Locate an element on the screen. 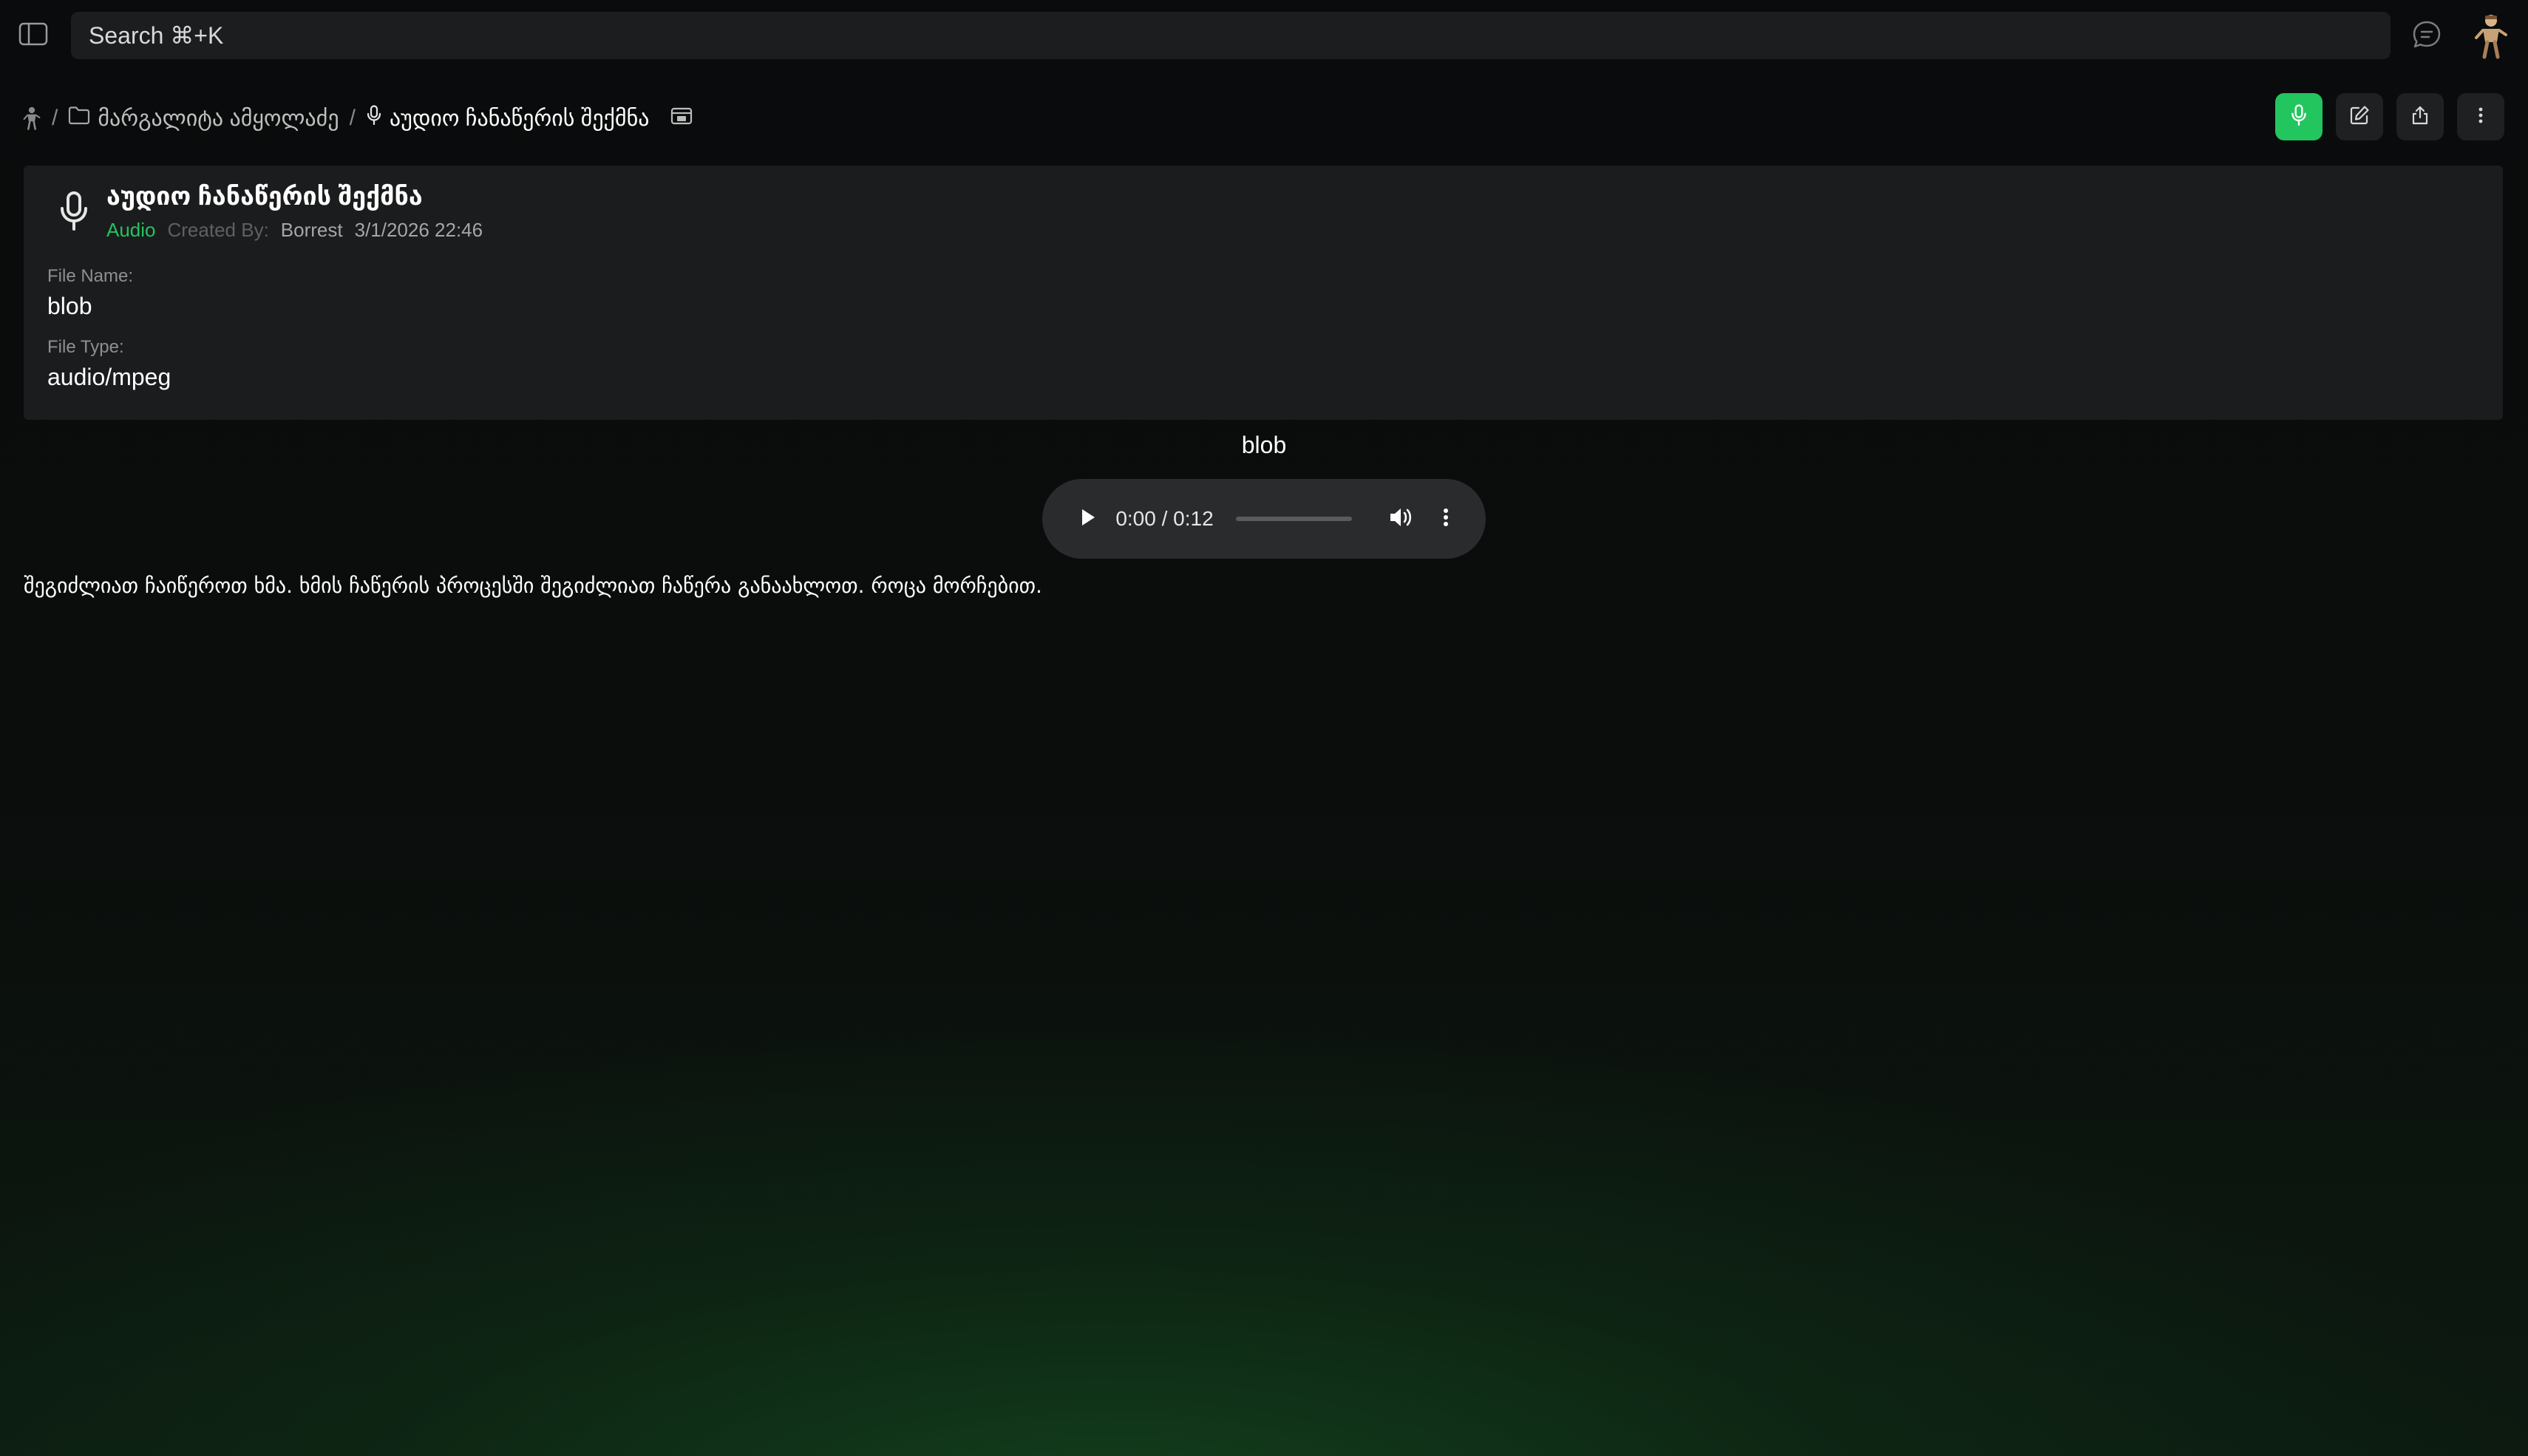  audio-player: 0:00 / 0:12 is located at coordinates (1264, 519).